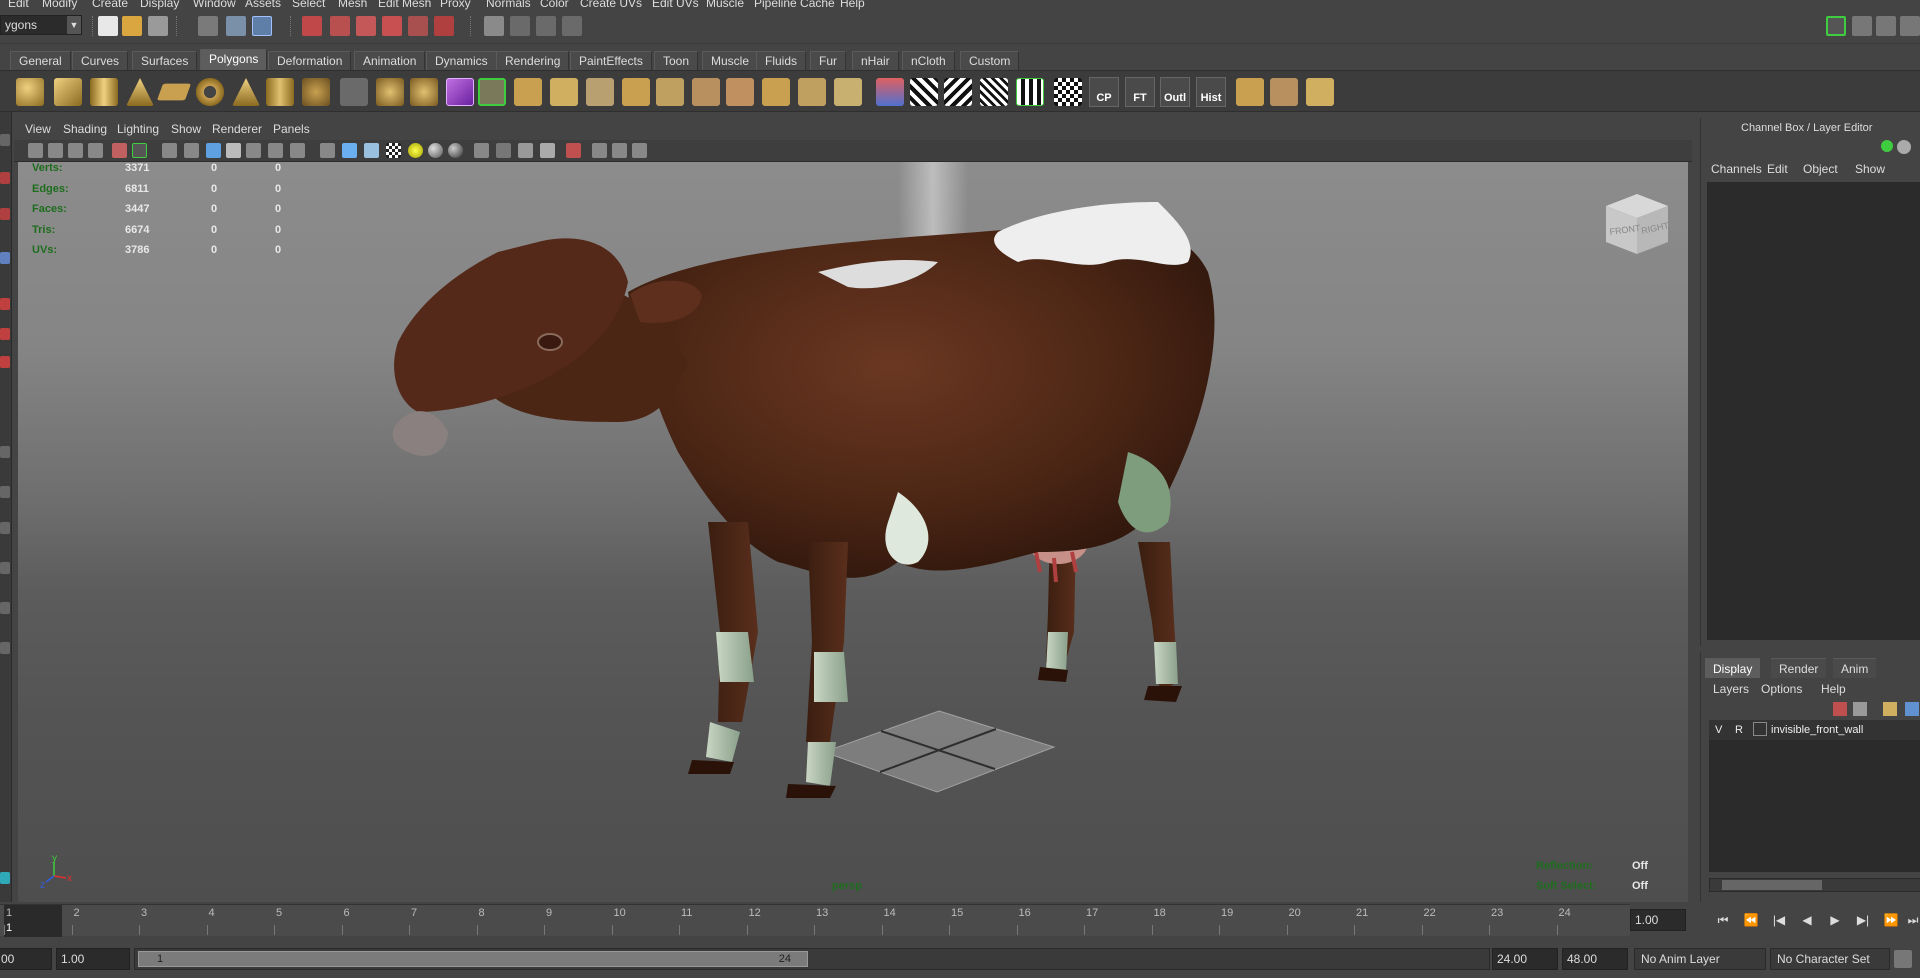 The image size is (1920, 978). Describe the element at coordinates (481, 150) in the screenshot. I see `isolate-select-icon` at that location.